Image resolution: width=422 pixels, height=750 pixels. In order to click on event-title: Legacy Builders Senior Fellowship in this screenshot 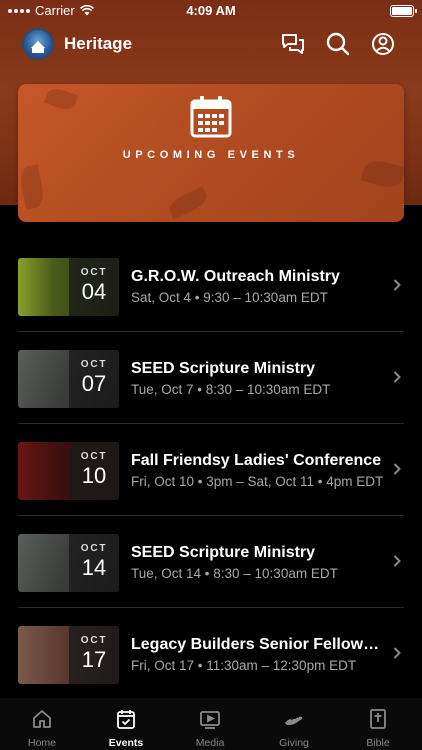, I will do `click(258, 644)`.